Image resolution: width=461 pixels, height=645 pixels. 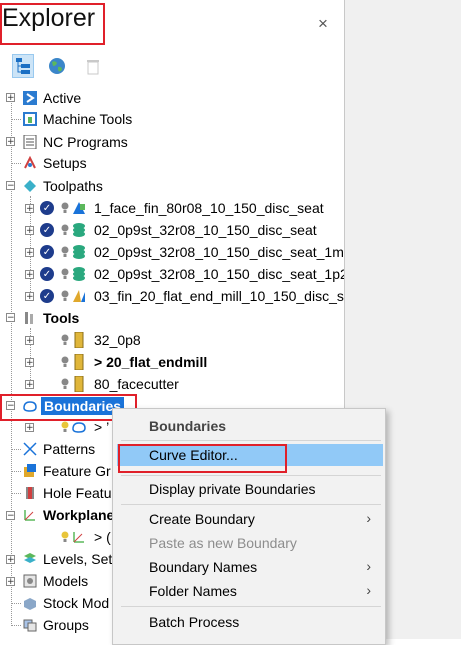 What do you see at coordinates (57, 66) in the screenshot?
I see `globe-icon` at bounding box center [57, 66].